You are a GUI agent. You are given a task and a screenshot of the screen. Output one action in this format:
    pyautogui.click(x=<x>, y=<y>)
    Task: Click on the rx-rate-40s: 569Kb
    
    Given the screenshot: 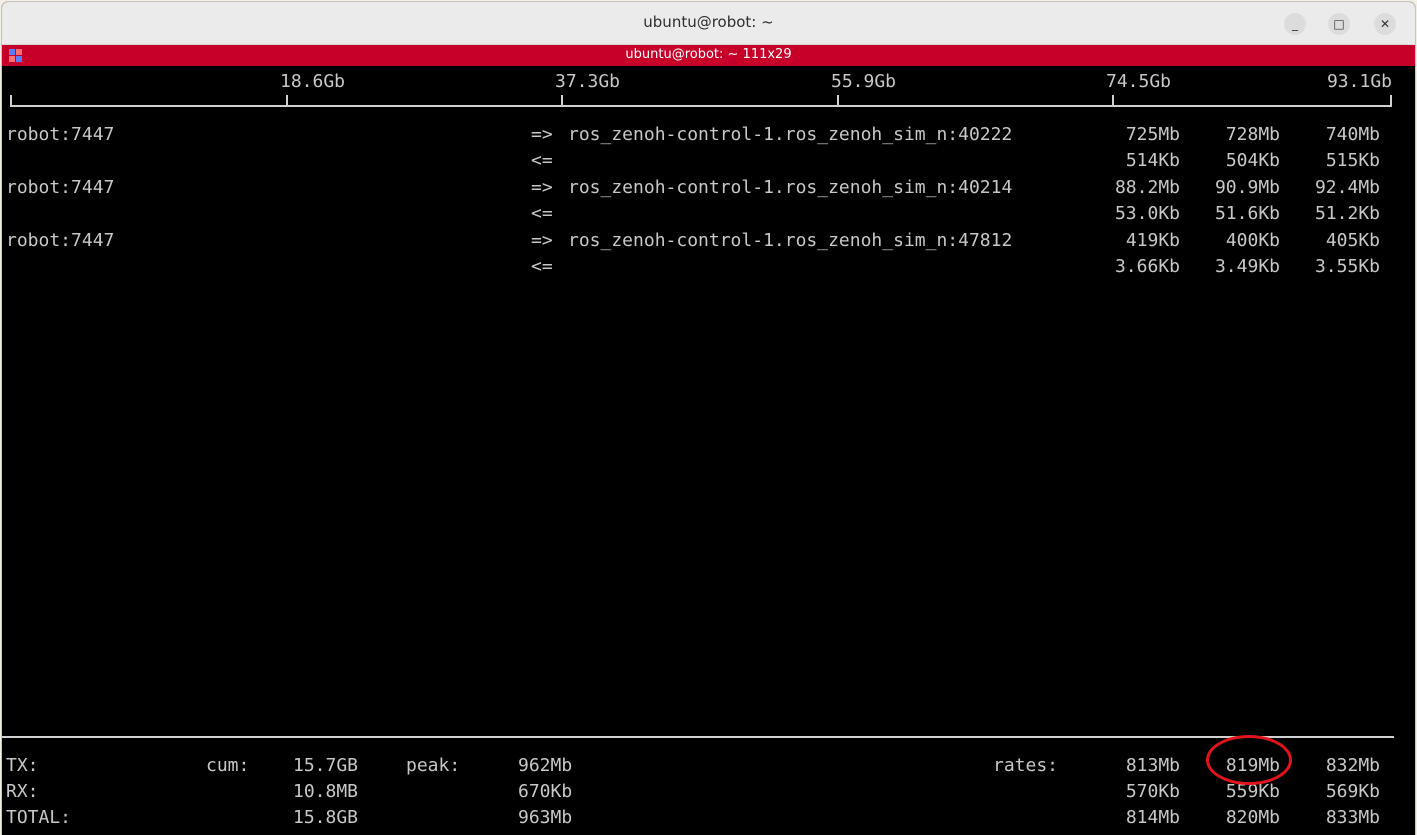 What is the action you would take?
    pyautogui.click(x=1352, y=791)
    